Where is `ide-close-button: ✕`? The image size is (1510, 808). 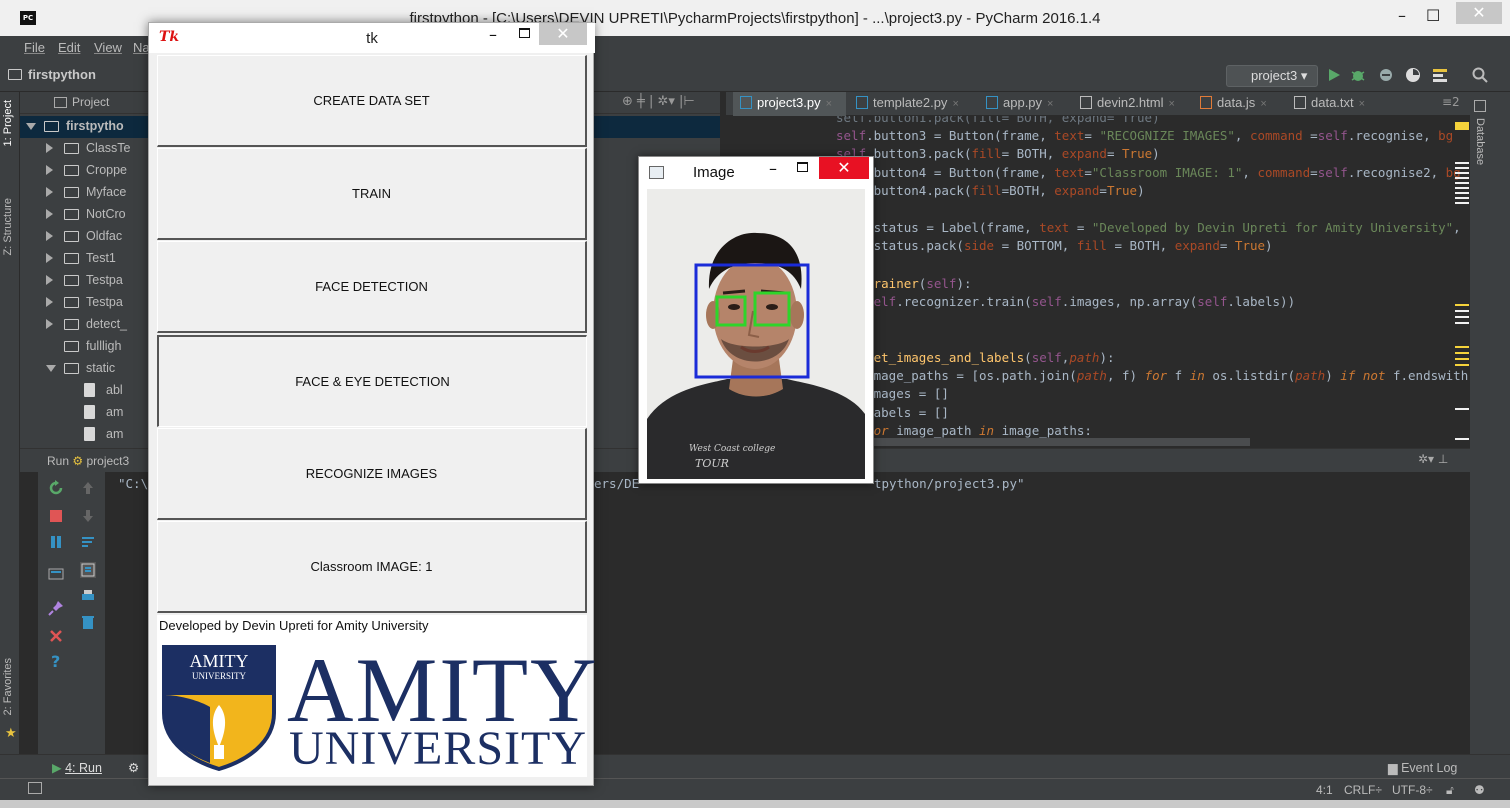 ide-close-button: ✕ is located at coordinates (1479, 13).